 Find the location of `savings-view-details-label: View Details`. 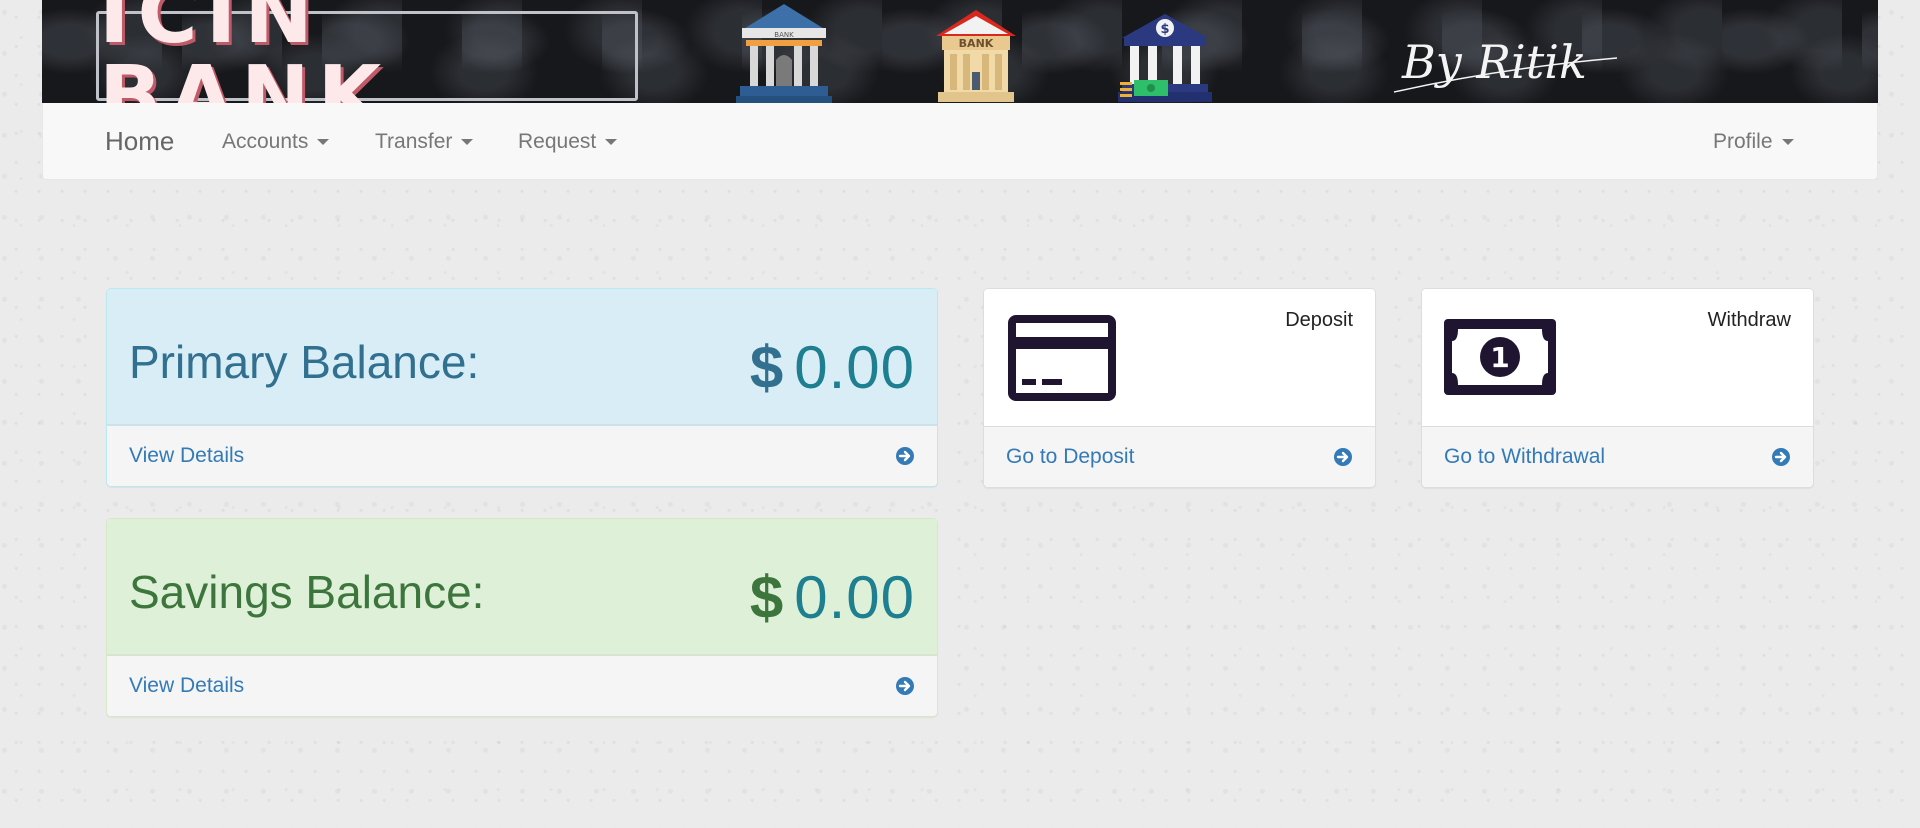

savings-view-details-label: View Details is located at coordinates (187, 685).